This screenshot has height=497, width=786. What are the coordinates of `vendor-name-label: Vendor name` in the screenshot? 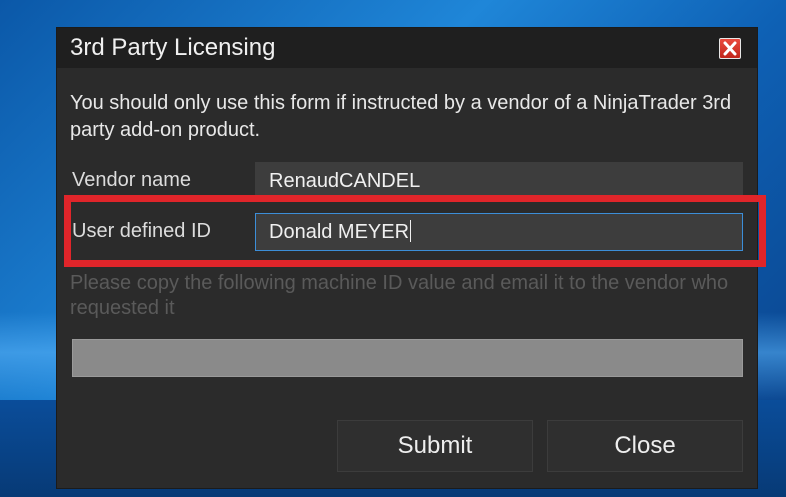 It's located at (131, 180).